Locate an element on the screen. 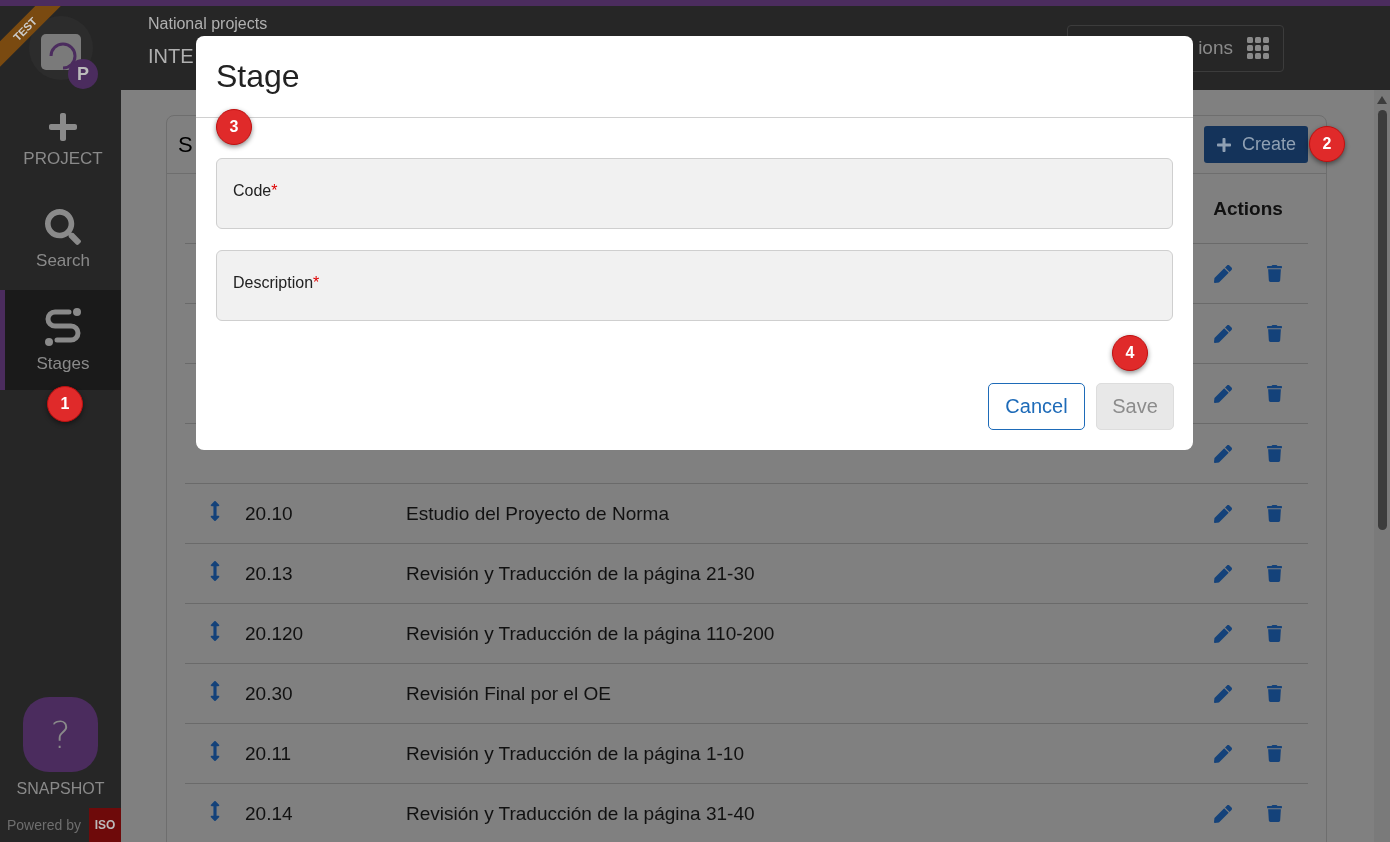  code-cell-text: 20.13 is located at coordinates (269, 573).